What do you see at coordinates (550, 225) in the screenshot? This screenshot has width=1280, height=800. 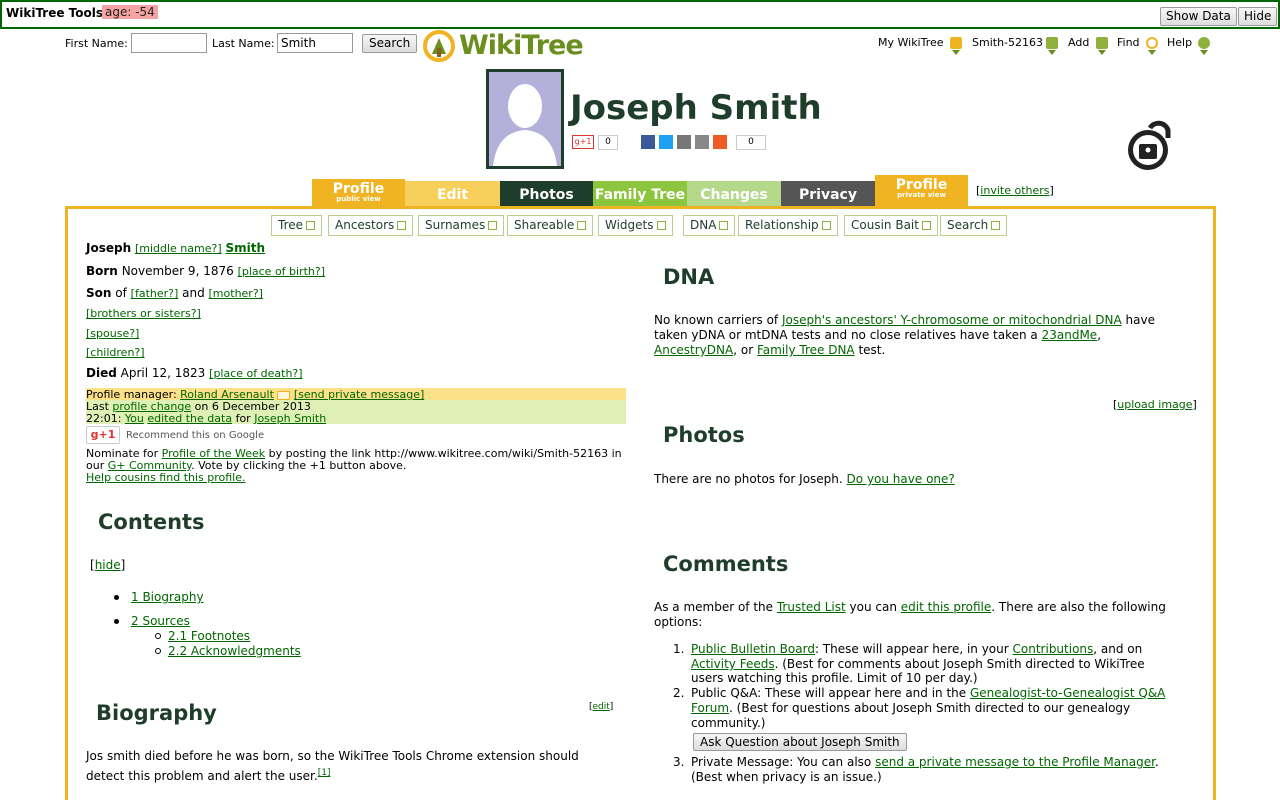 I see `subtab-shareable: Shareable` at bounding box center [550, 225].